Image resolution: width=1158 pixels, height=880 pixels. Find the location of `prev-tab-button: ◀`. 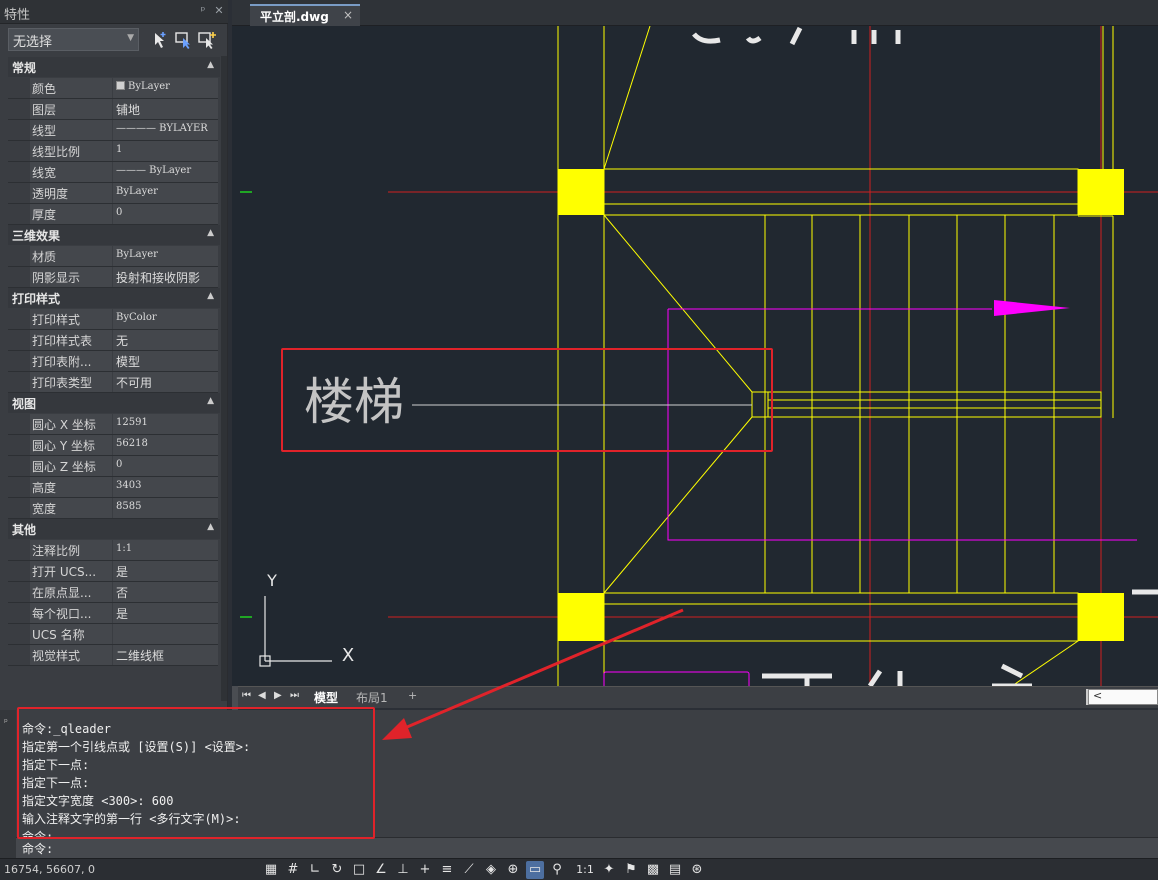

prev-tab-button: ◀ is located at coordinates (262, 695).